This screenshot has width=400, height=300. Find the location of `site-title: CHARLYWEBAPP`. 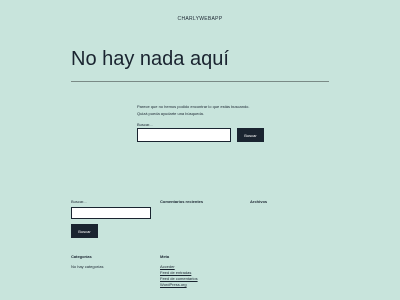

site-title: CHARLYWEBAPP is located at coordinates (200, 19).